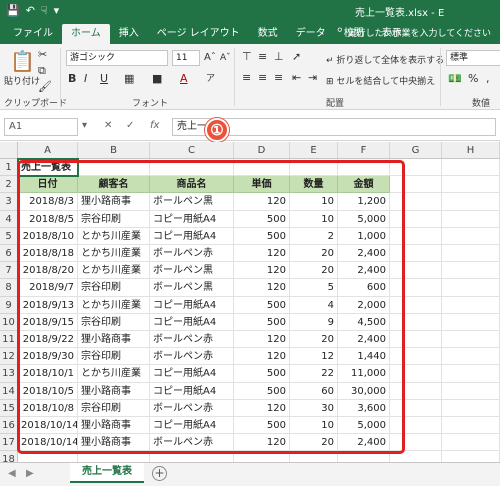 This screenshot has height=486, width=500. I want to click on table-cell: ボールペン黒, so click(192, 271).